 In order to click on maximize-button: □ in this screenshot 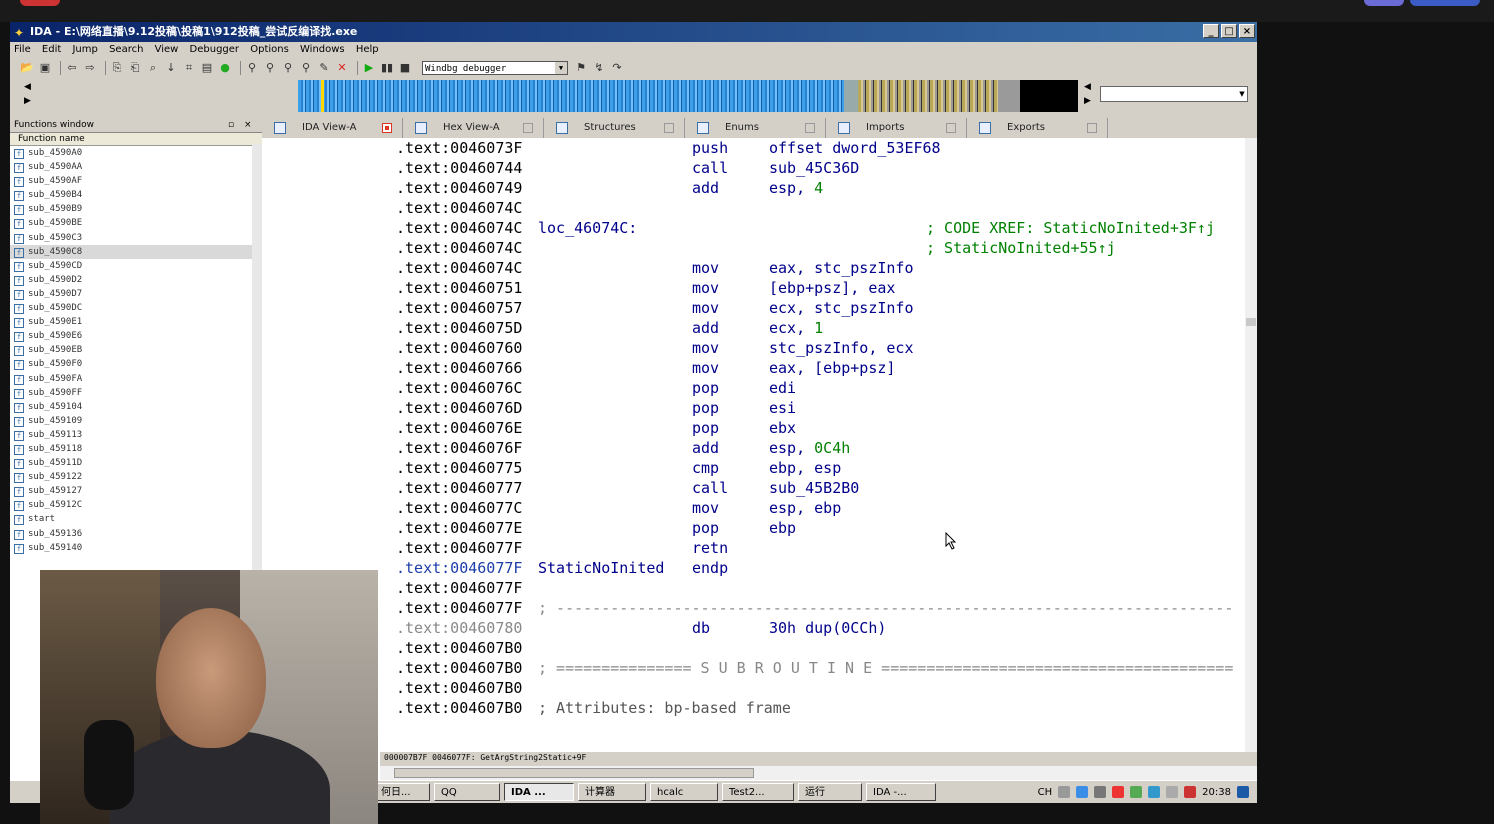, I will do `click(1229, 31)`.